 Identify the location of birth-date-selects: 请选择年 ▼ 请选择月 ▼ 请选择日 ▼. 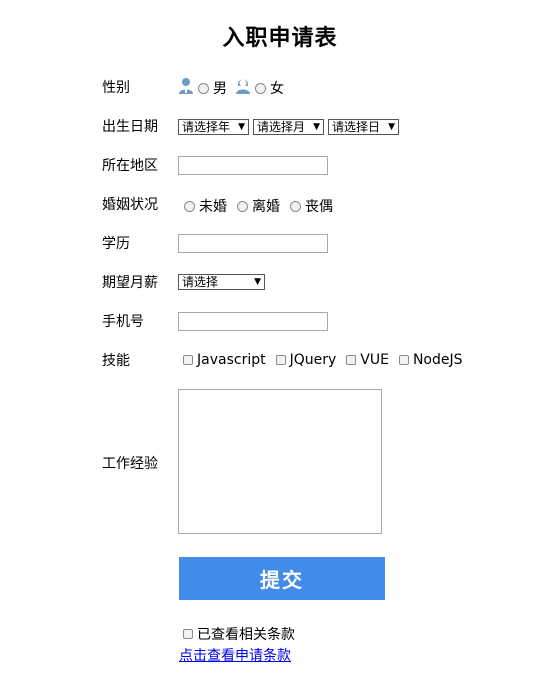
(290, 127).